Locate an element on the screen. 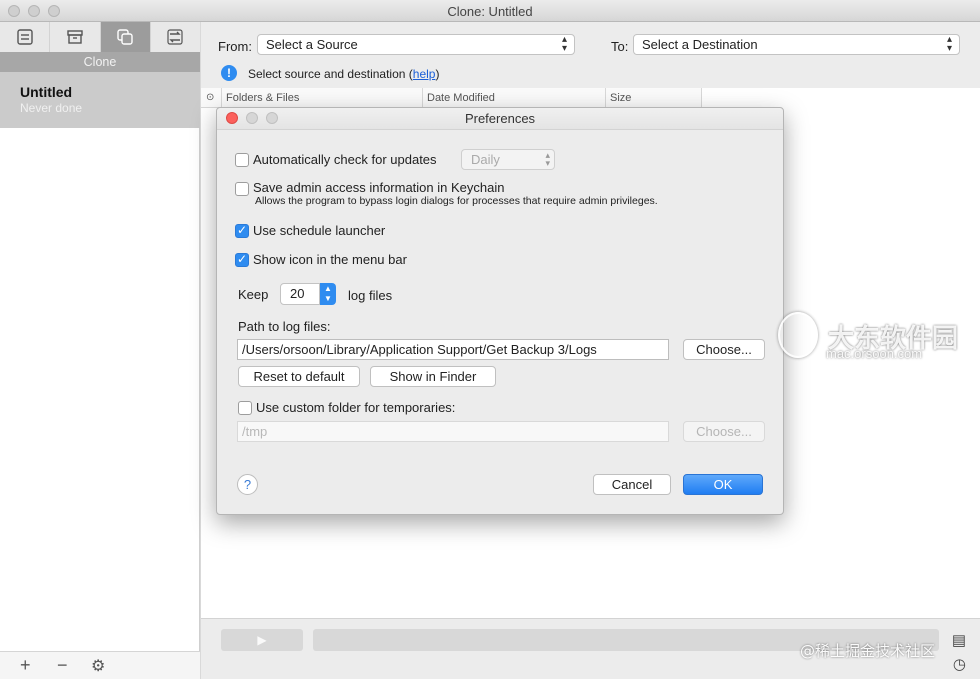  tab-clone is located at coordinates (125, 37).